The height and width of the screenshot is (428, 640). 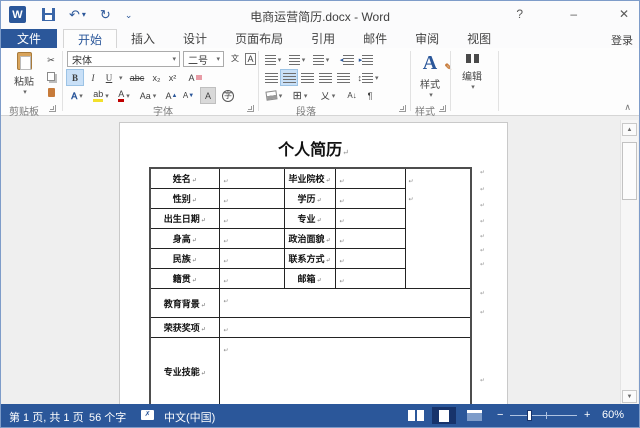 I want to click on shading-button: ▾, so click(x=274, y=95).